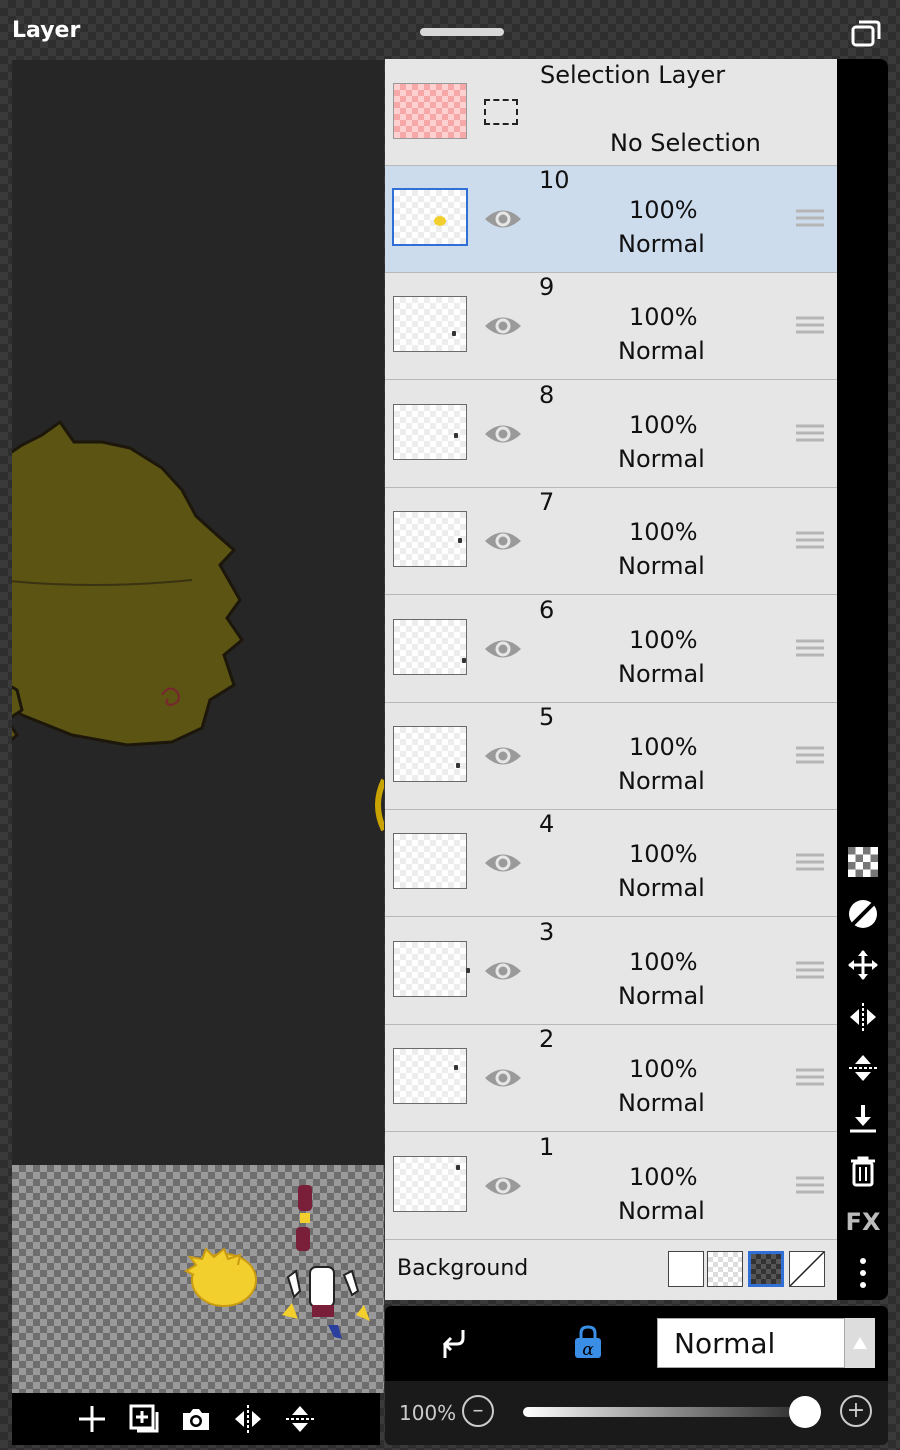  What do you see at coordinates (863, 1273) in the screenshot?
I see `more-icon` at bounding box center [863, 1273].